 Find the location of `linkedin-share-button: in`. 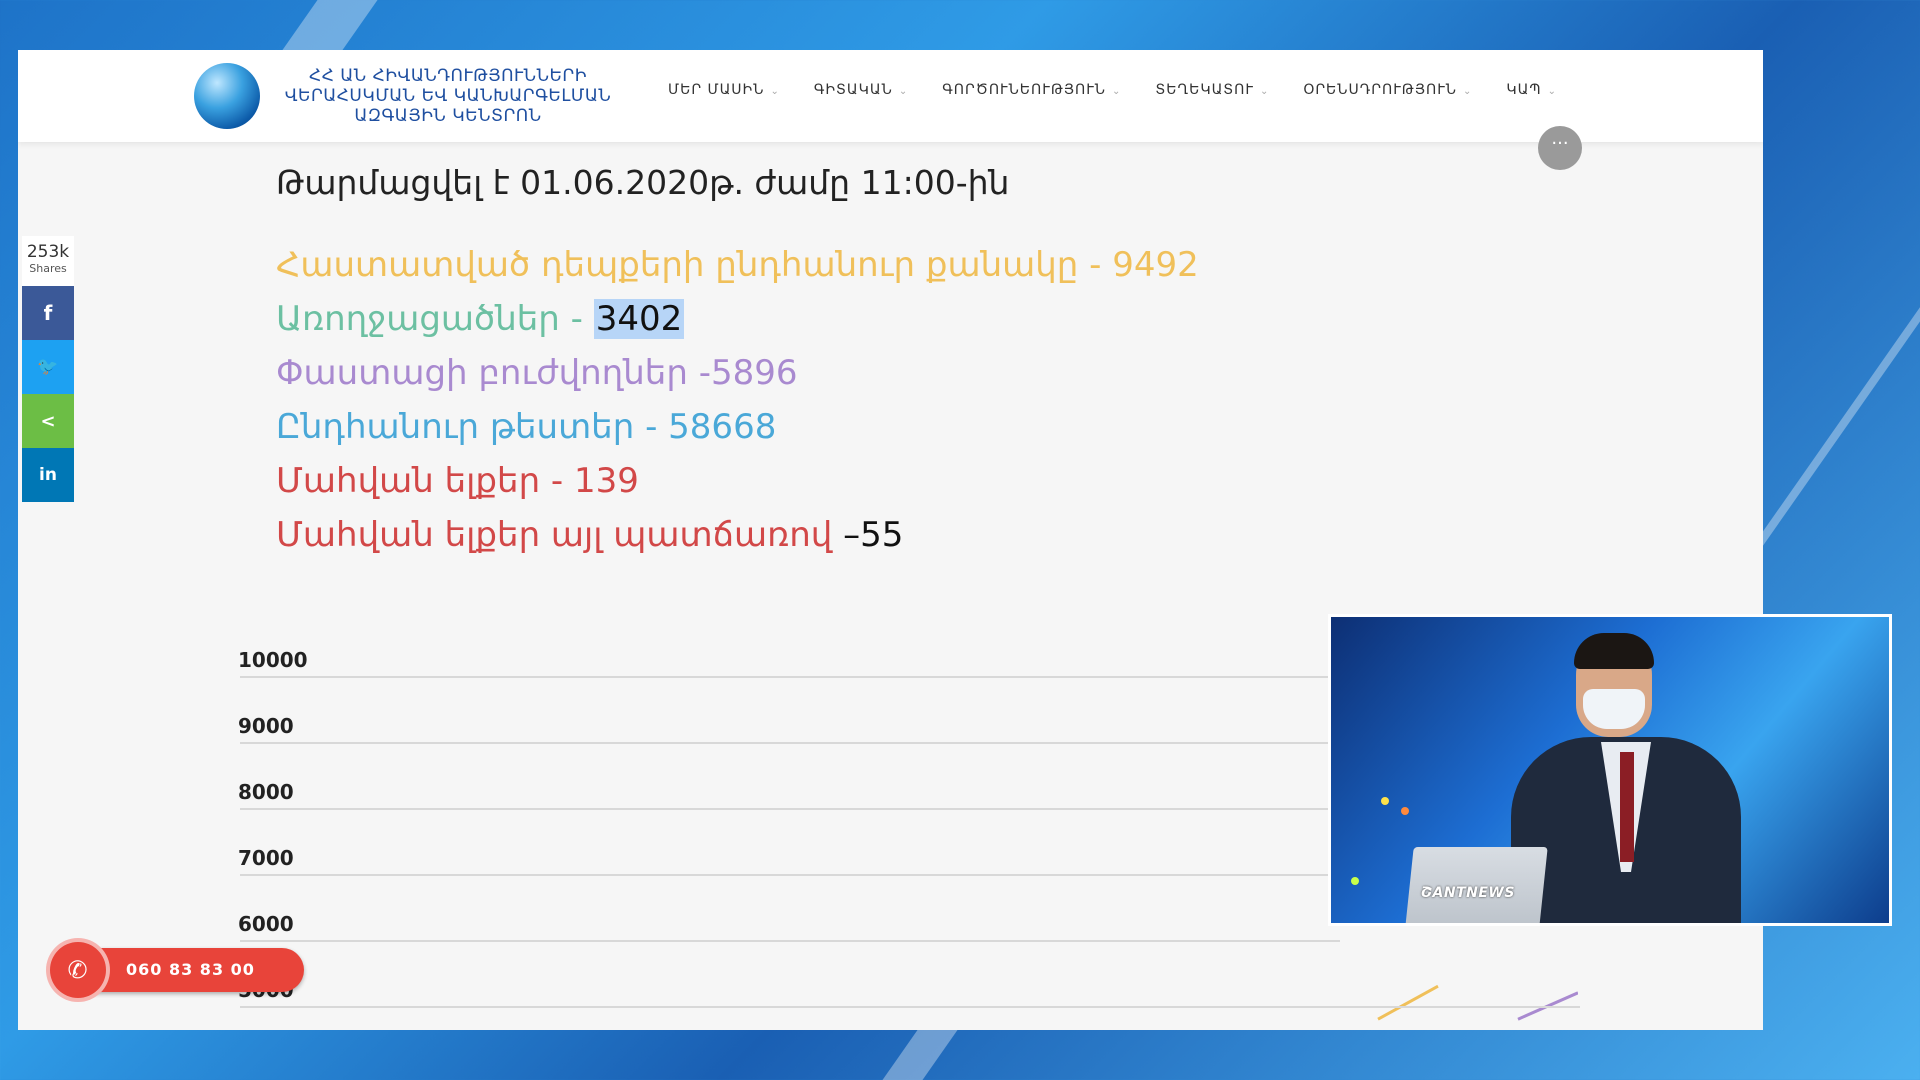

linkedin-share-button: in is located at coordinates (48, 475).